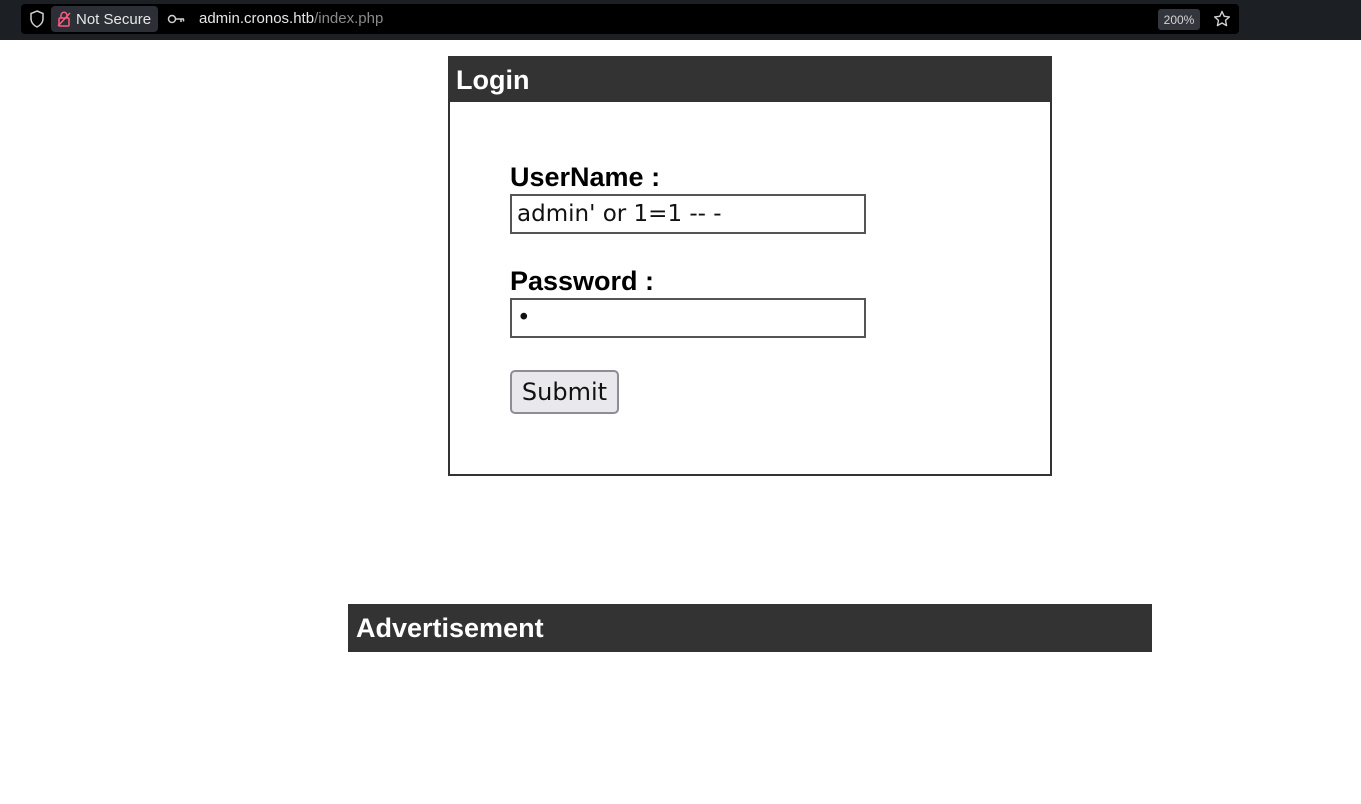  I want to click on star-icon, so click(1222, 19).